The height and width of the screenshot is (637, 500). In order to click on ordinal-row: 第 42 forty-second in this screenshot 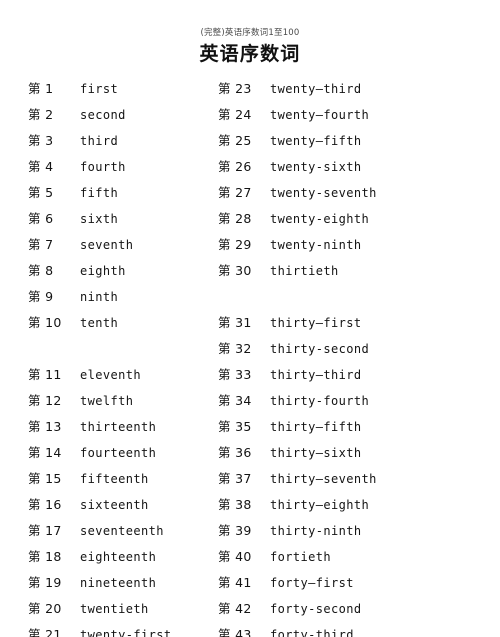, I will do `click(333, 611)`.